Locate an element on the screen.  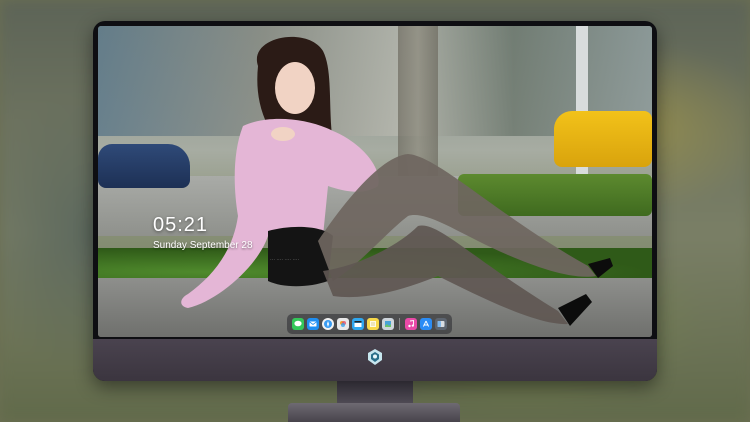
brand-logo-icon is located at coordinates (375, 357).